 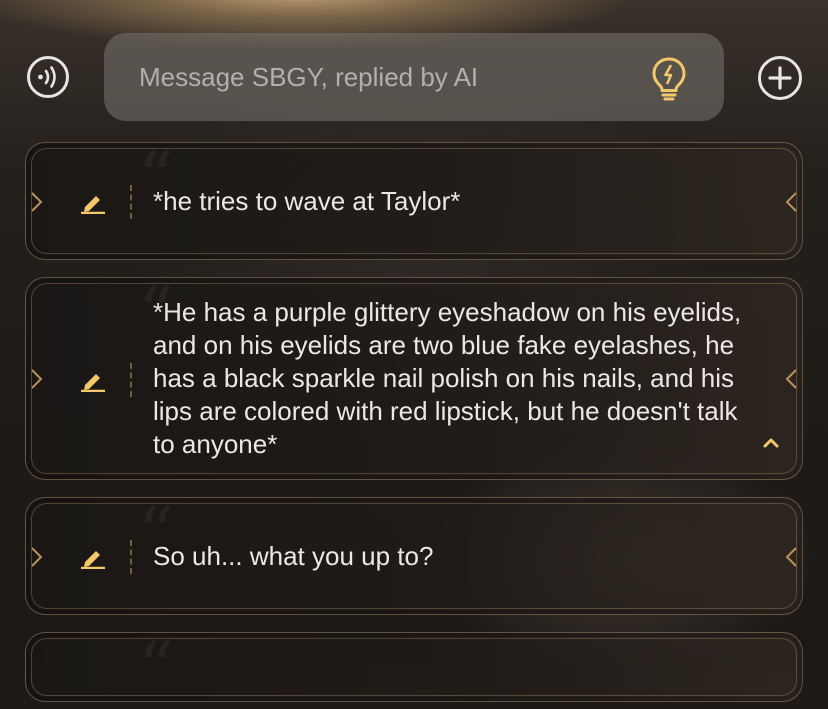 What do you see at coordinates (414, 668) in the screenshot?
I see `message-card: “` at bounding box center [414, 668].